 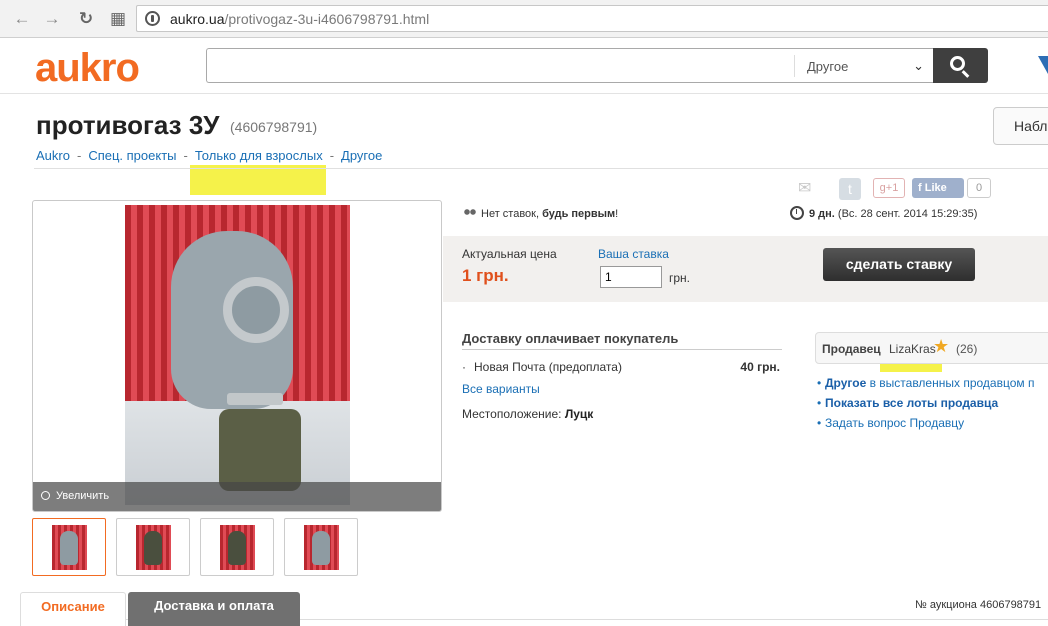 I want to click on time-left: 9 дн. (Вс. 28 сент. 2014 15:29:35), so click(x=883, y=213).